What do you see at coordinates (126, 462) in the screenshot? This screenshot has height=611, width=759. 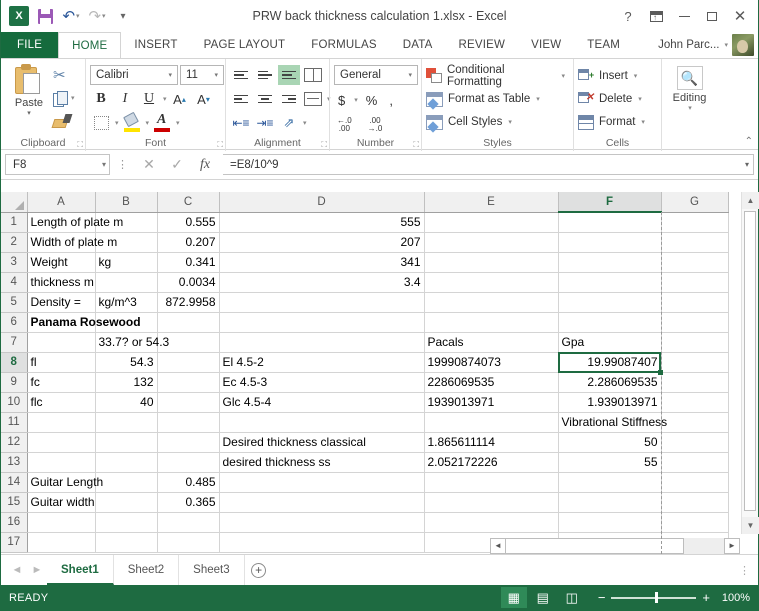 I see `cell-B13` at bounding box center [126, 462].